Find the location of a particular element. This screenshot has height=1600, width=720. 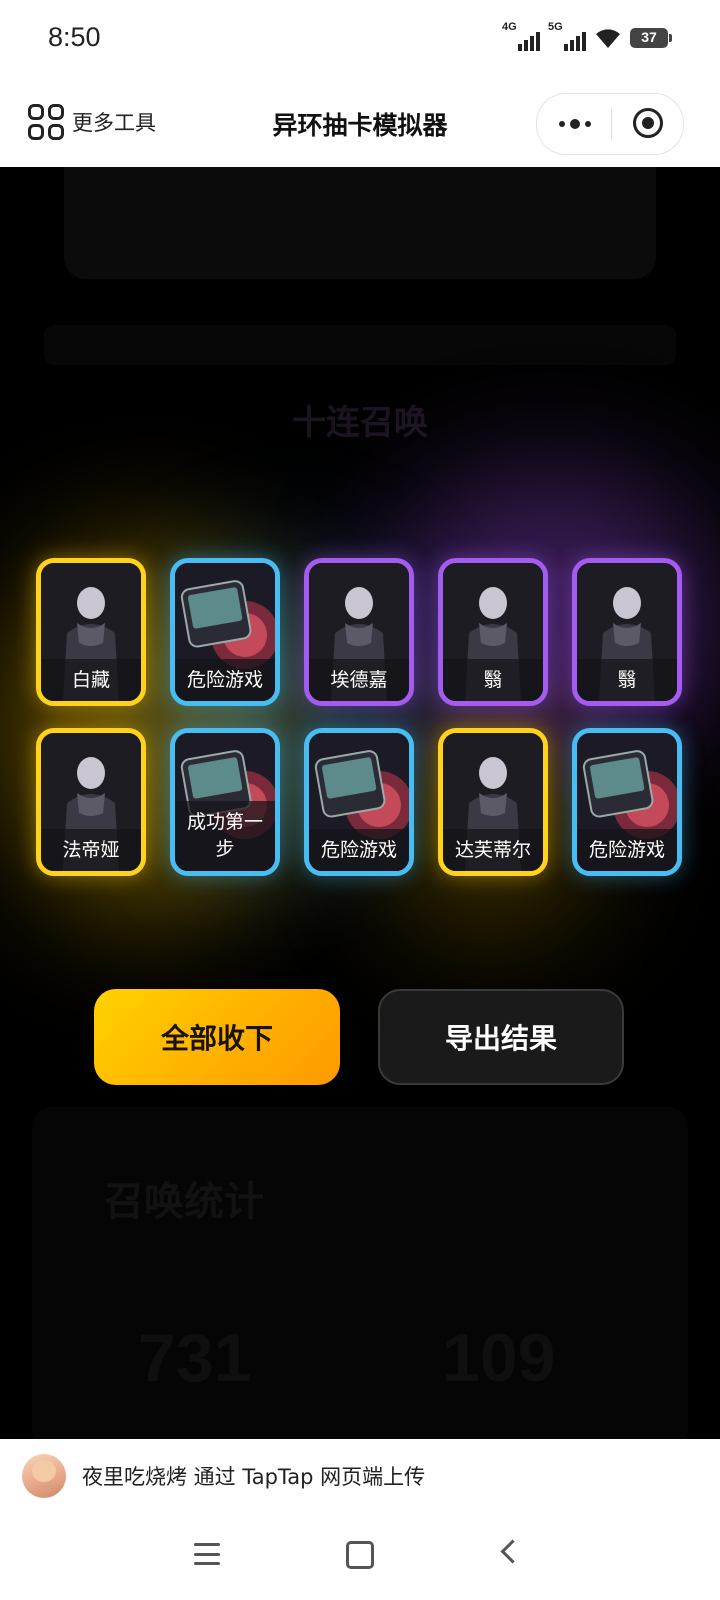

battery-icon: 37 is located at coordinates (651, 38).